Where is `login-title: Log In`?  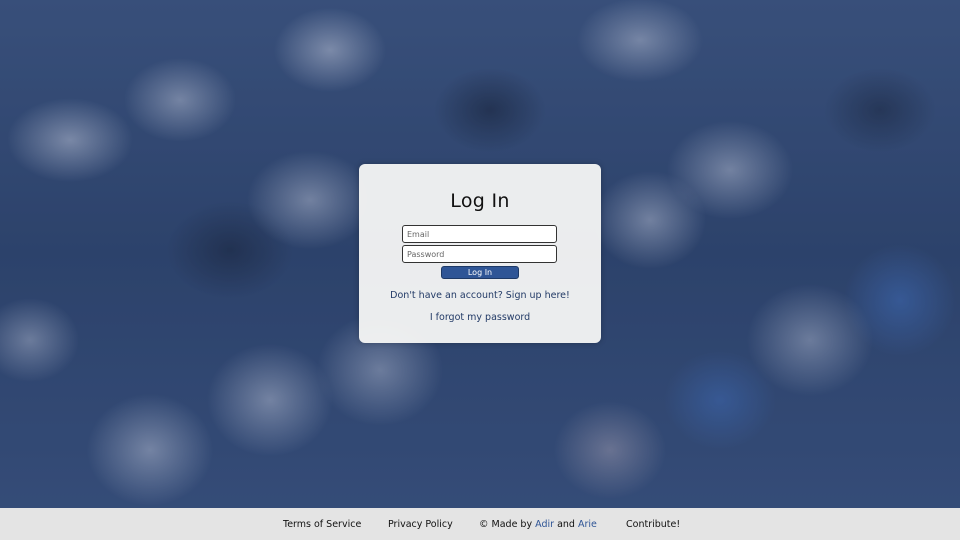
login-title: Log In is located at coordinates (480, 201).